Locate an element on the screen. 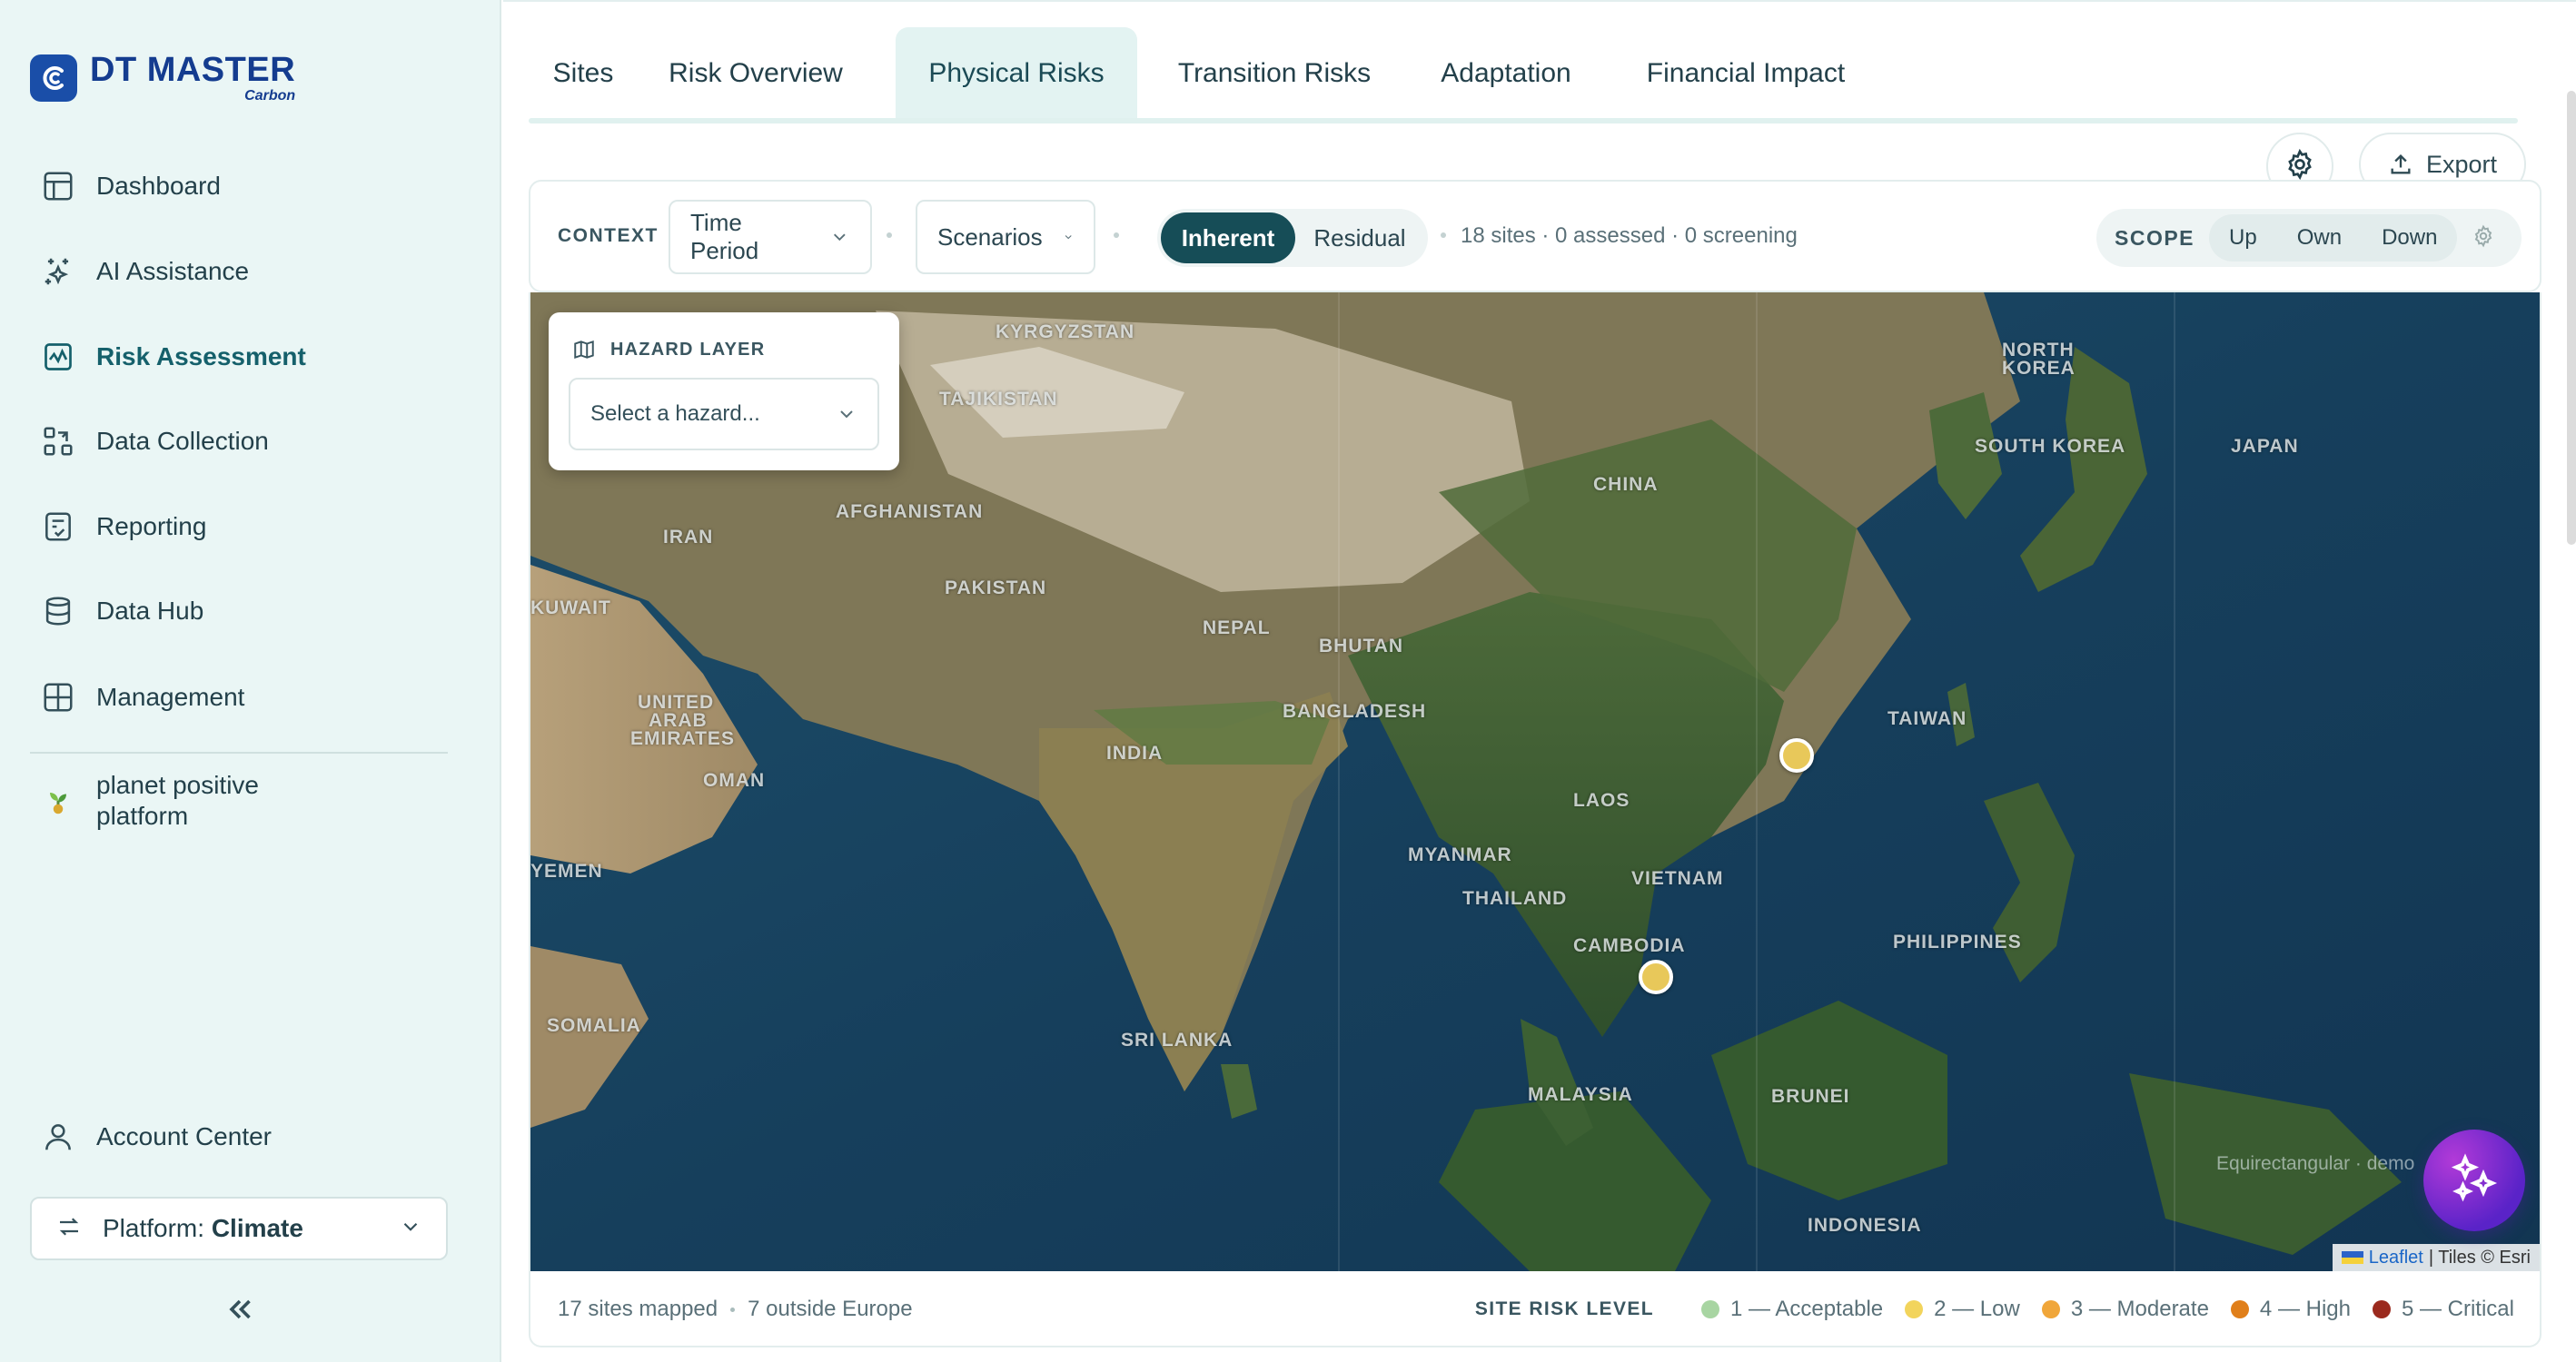 This screenshot has height=1362, width=2576. sidebar-item-dashboard: Dashboard is located at coordinates (249, 186).